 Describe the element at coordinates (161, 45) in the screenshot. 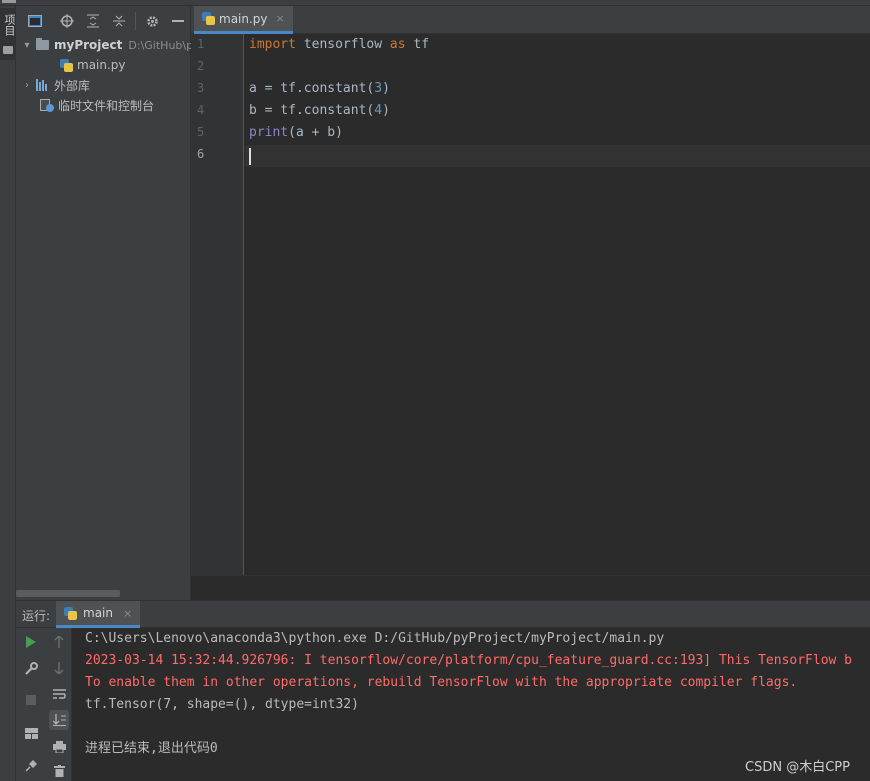

I see `project-path: D:\GitHub\p` at that location.